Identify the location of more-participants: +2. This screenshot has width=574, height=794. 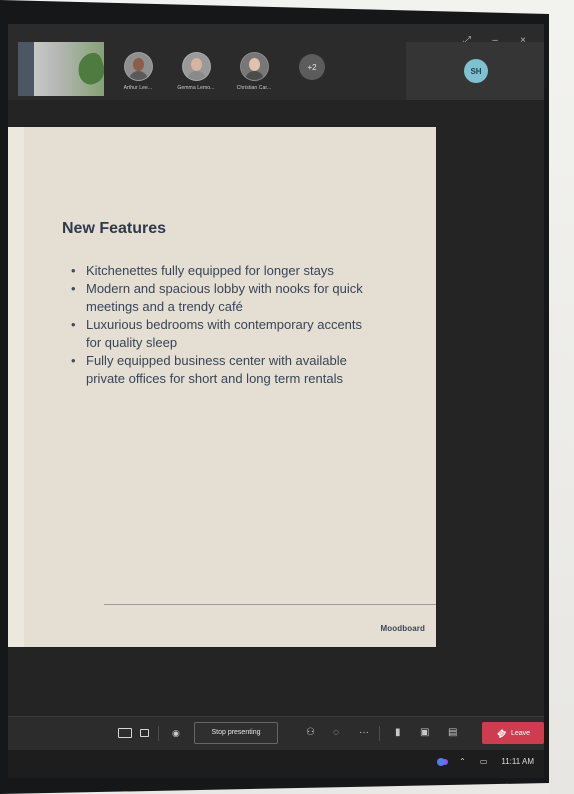
(312, 66).